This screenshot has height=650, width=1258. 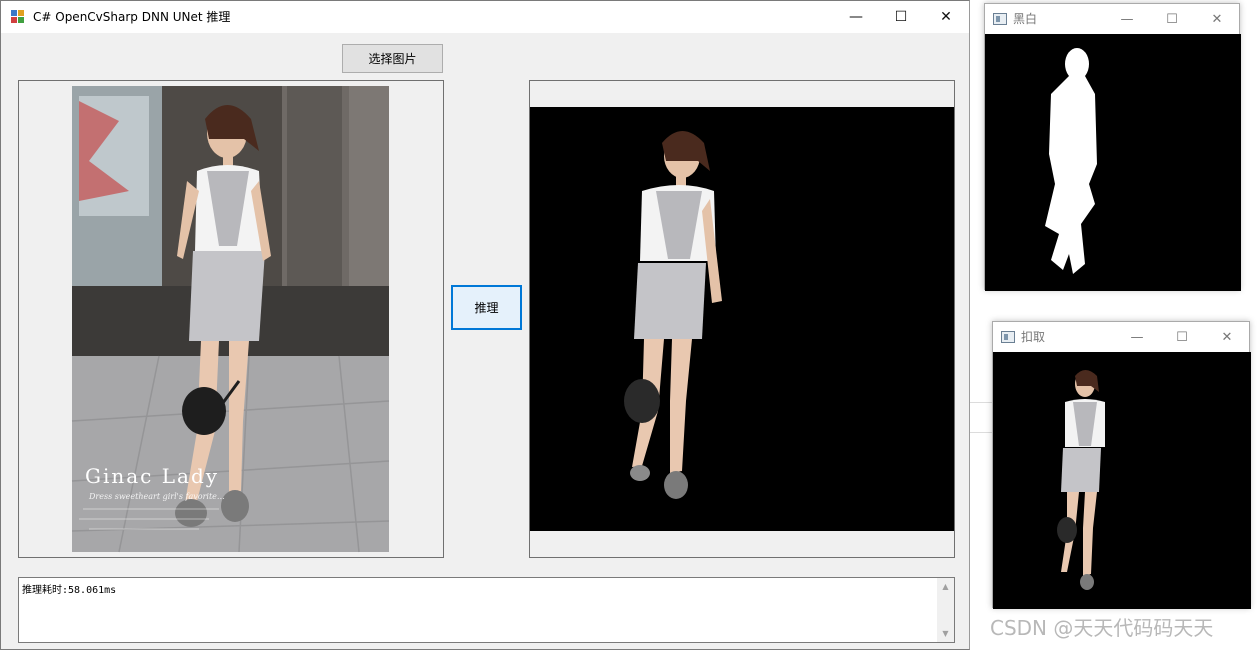 What do you see at coordinates (945, 586) in the screenshot?
I see `scroll-up-icon: ▲` at bounding box center [945, 586].